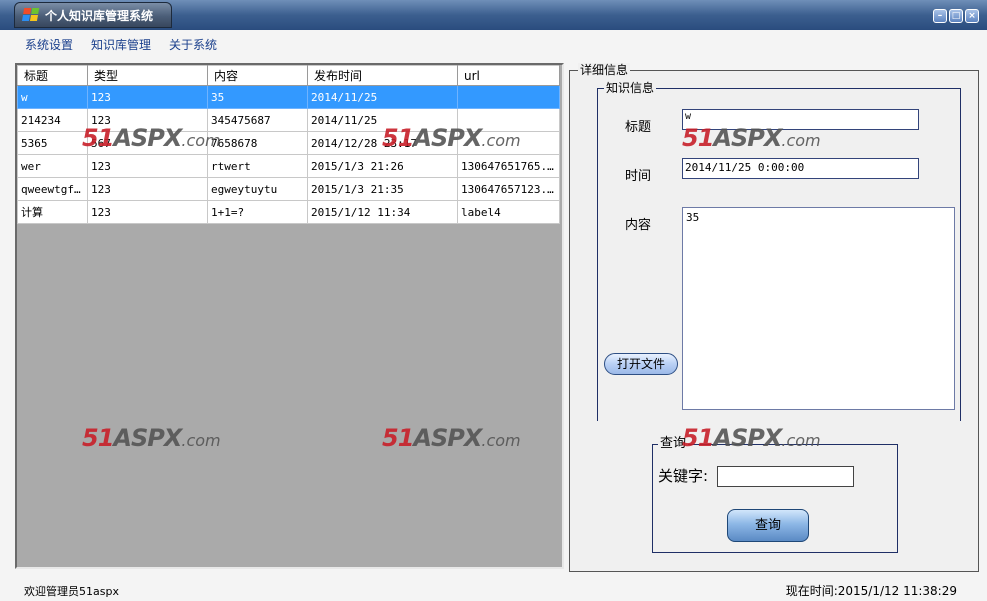 The height and width of the screenshot is (601, 987). I want to click on cell-title: 5365, so click(52, 143).